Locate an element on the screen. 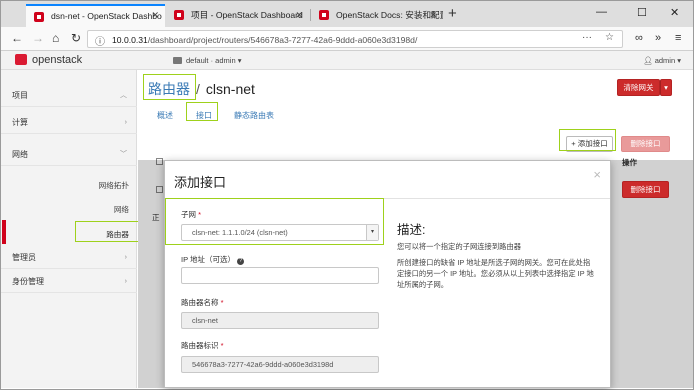 Image resolution: width=694 pixels, height=390 pixels. logo-text: openstack is located at coordinates (57, 60).